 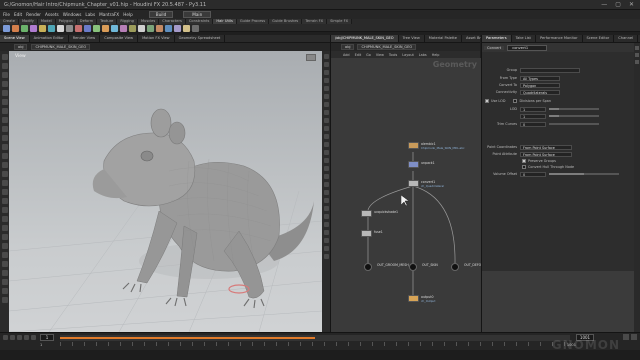 I want to click on shelf-tab: Model, so click(x=46, y=21).